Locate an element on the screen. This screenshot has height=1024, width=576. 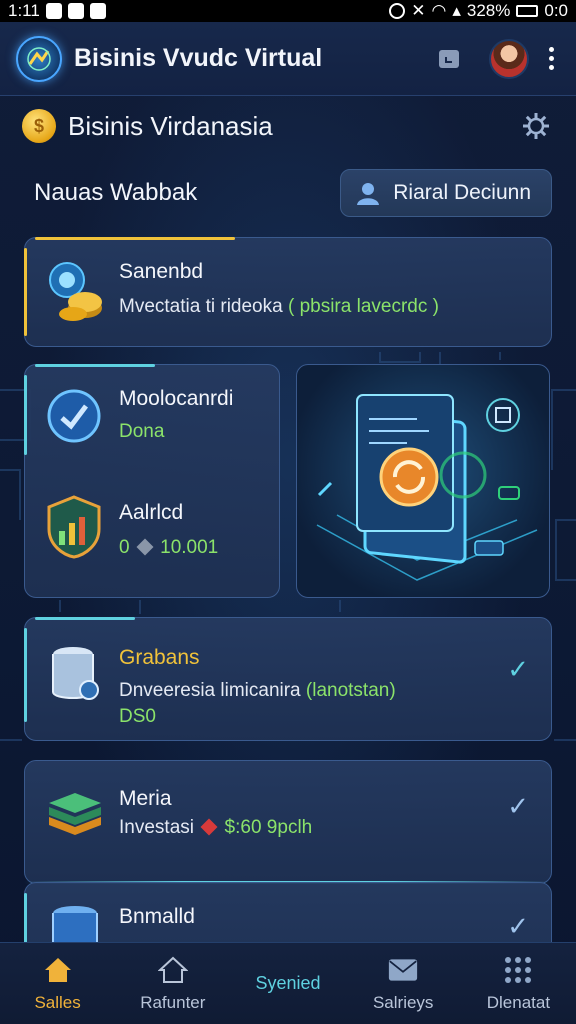
status-clock: 0:0 is located at coordinates (556, 10).